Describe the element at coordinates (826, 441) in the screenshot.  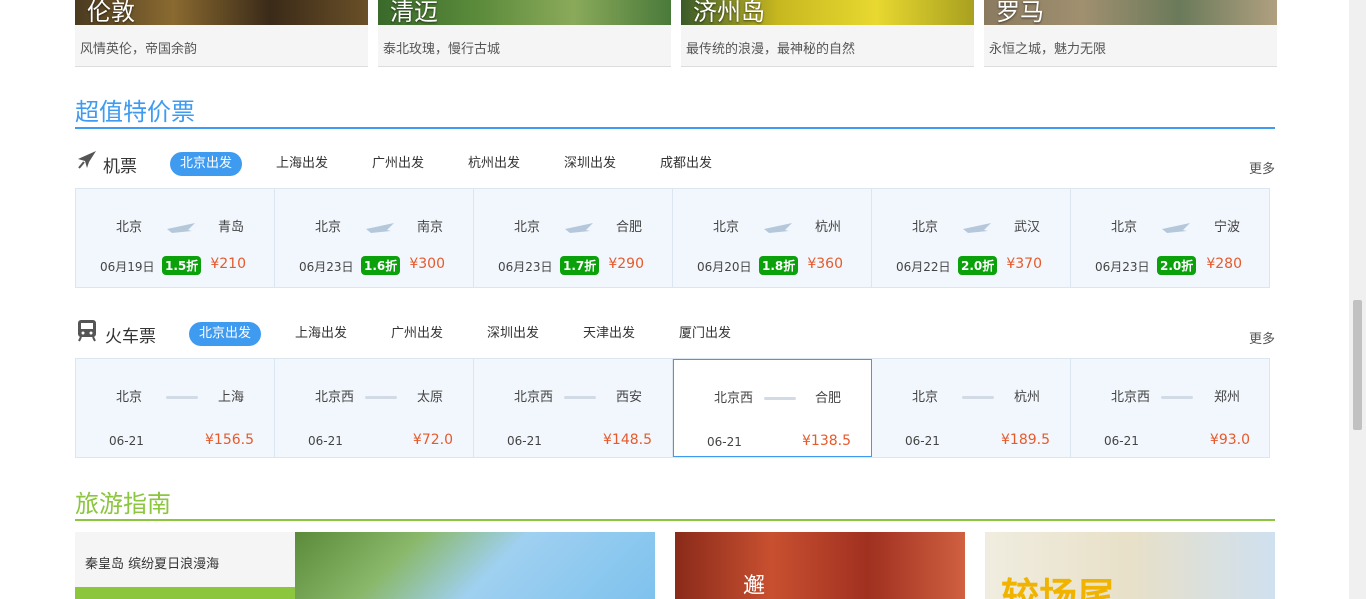
I see `train-price: ¥138.5` at that location.